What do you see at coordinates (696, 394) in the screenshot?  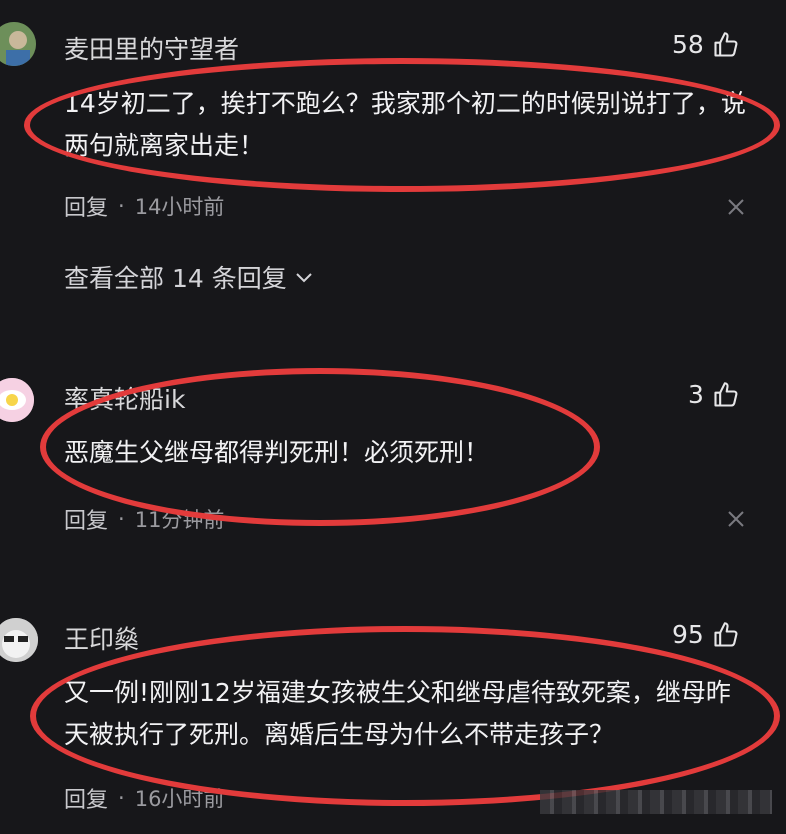 I see `like-count-value: 3` at bounding box center [696, 394].